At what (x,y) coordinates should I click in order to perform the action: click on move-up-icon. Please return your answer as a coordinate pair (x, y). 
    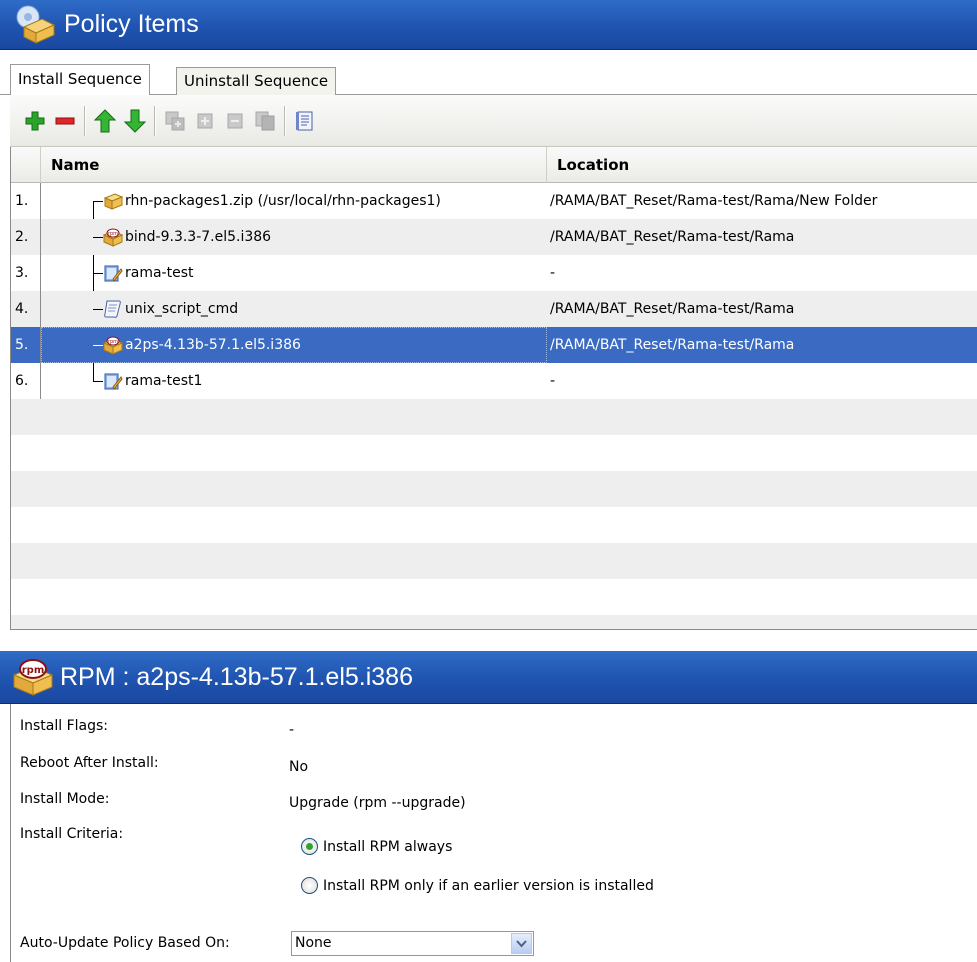
    Looking at the image, I should click on (105, 120).